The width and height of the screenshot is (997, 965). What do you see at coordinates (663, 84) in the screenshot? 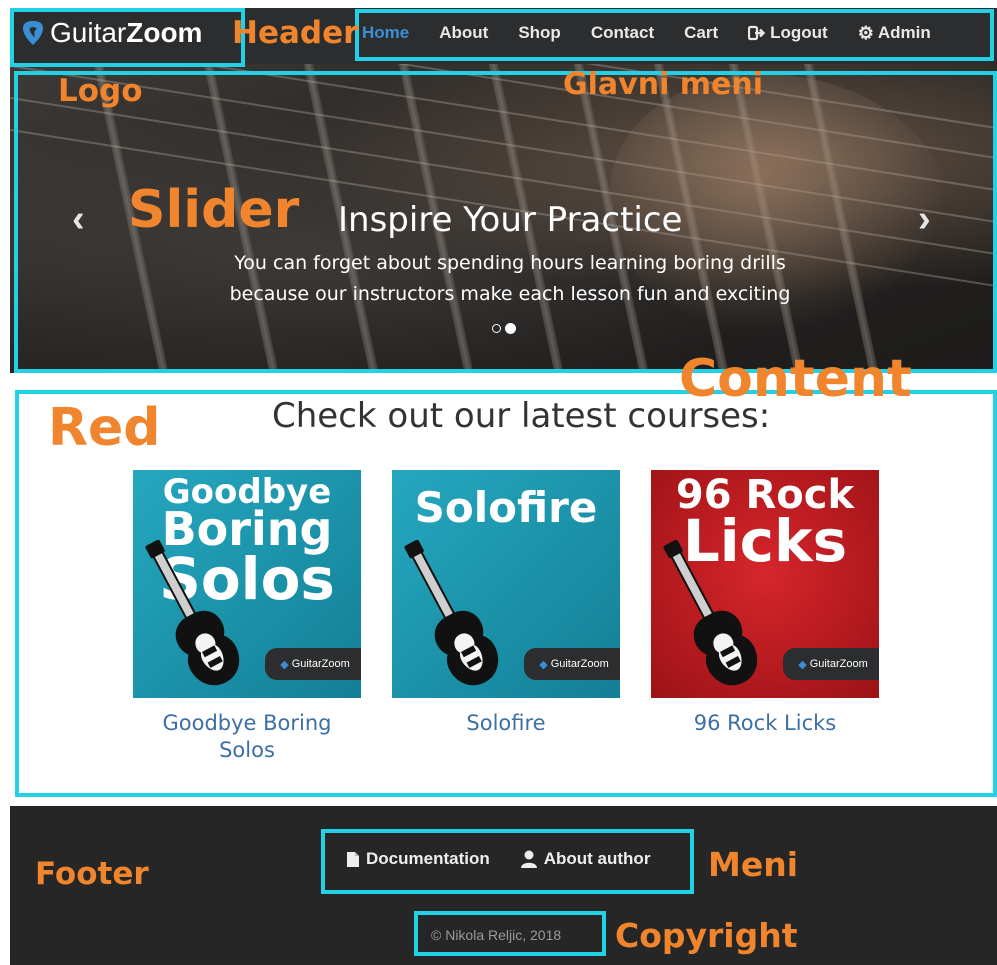
I see `annotation-main-menu: Glavni meni` at bounding box center [663, 84].